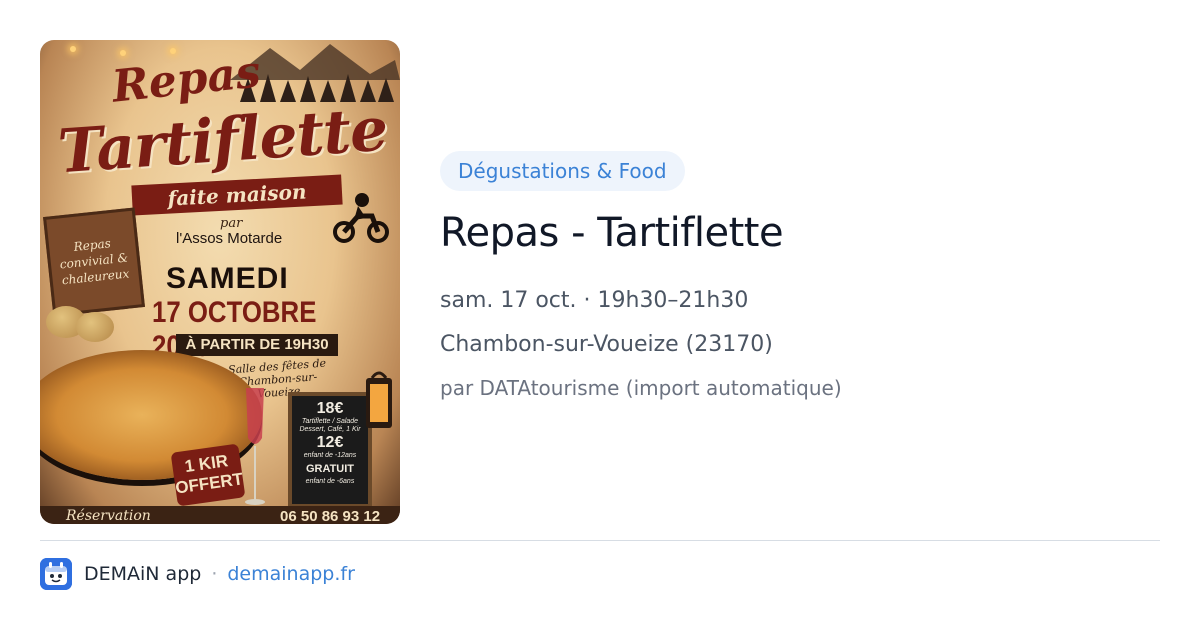 The width and height of the screenshot is (1200, 630). Describe the element at coordinates (641, 388) in the screenshot. I see `event-source: par DATAtourisme (import automatique)` at that location.